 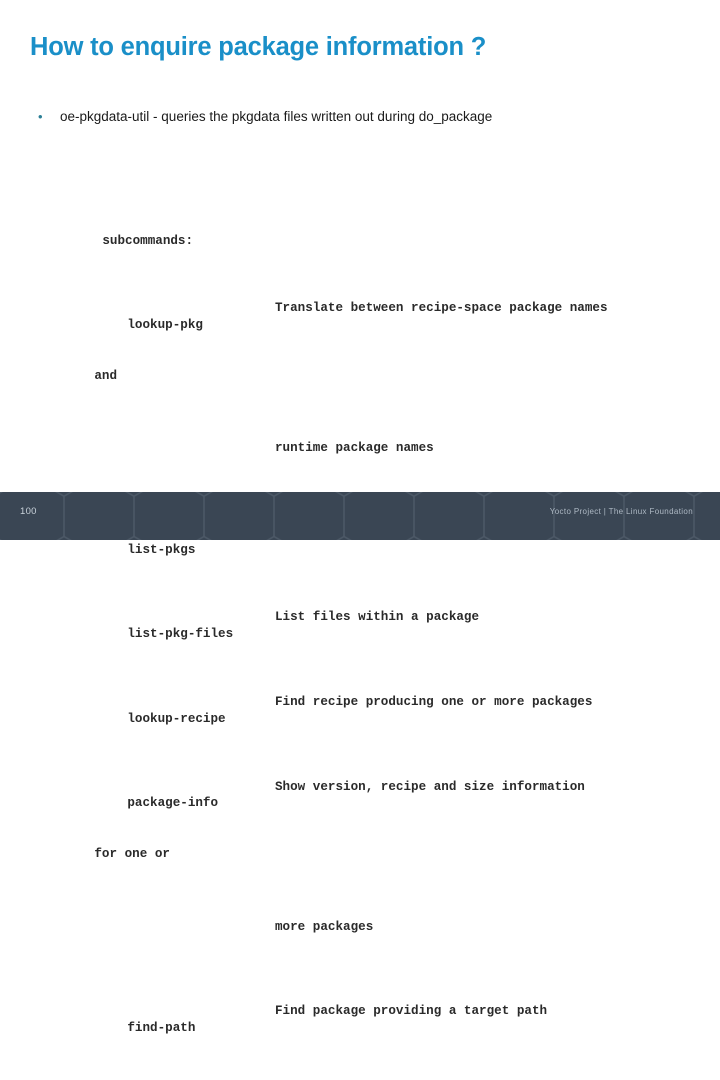 What do you see at coordinates (132, 854) in the screenshot?
I see `subcommand-continuation-left: for one or` at bounding box center [132, 854].